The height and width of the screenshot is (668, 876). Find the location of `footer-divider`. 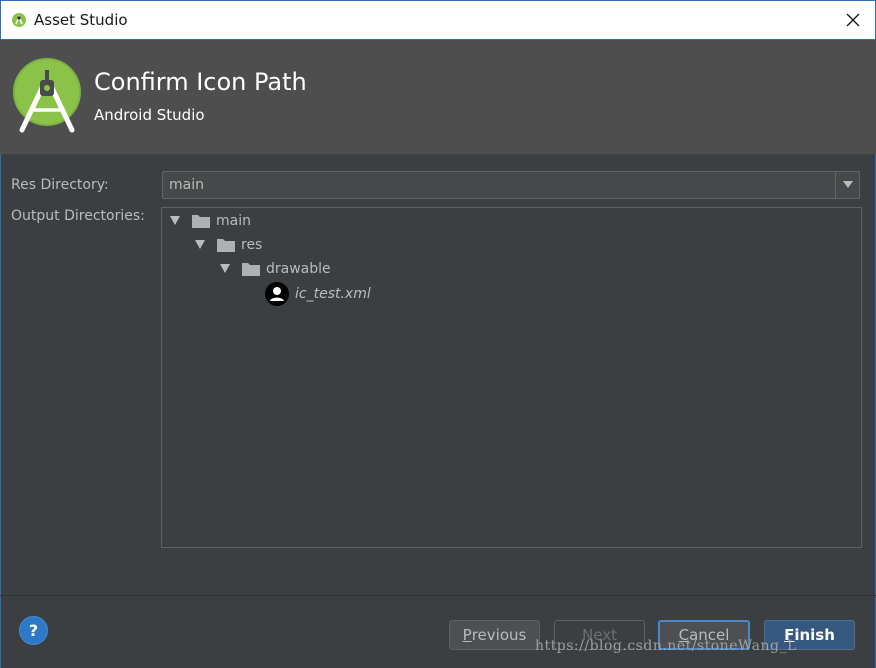

footer-divider is located at coordinates (438, 595).